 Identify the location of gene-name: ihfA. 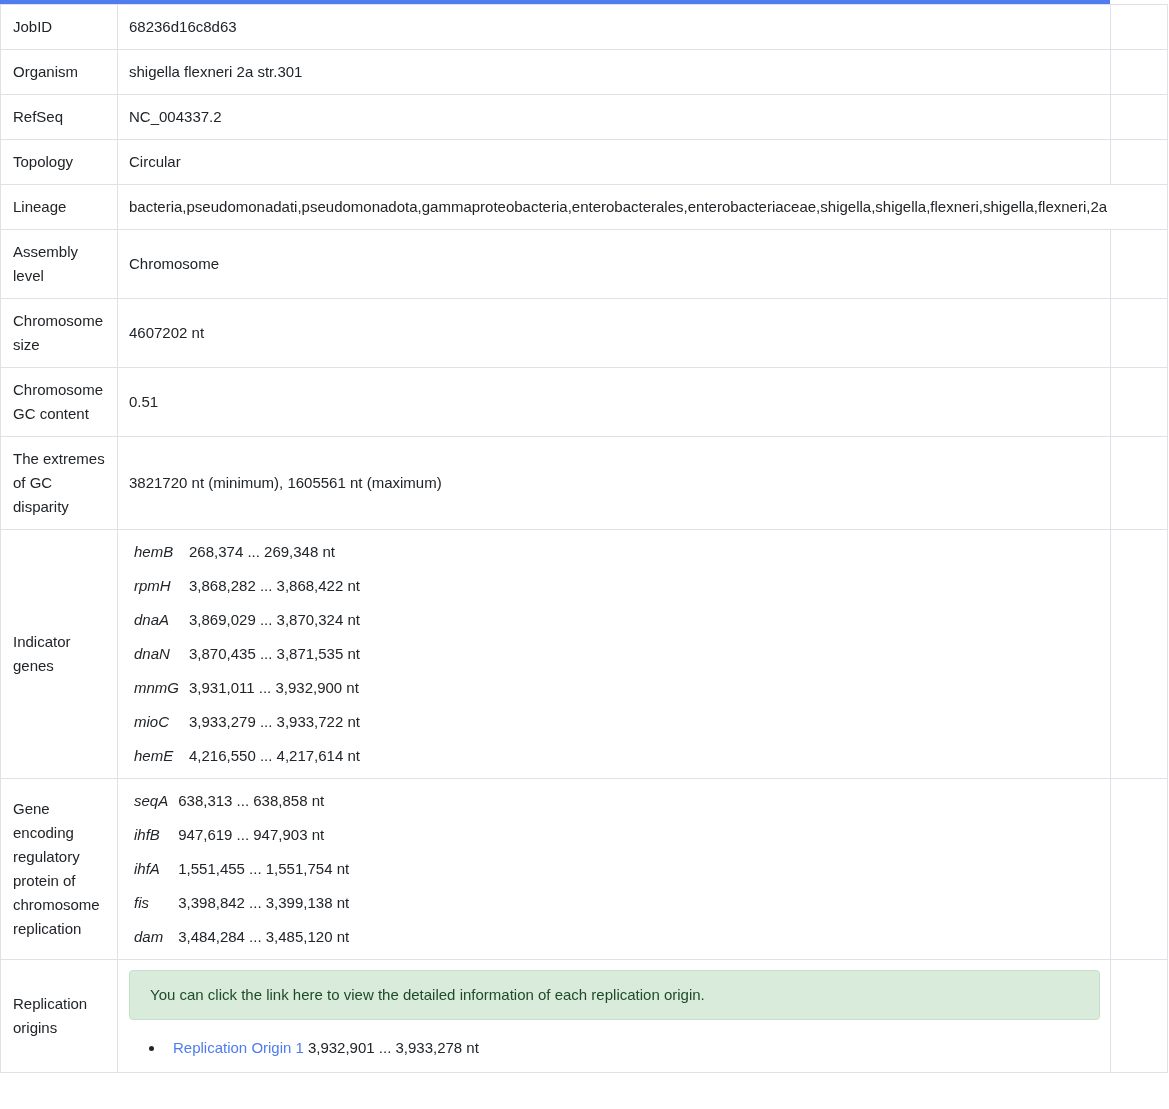
(147, 869).